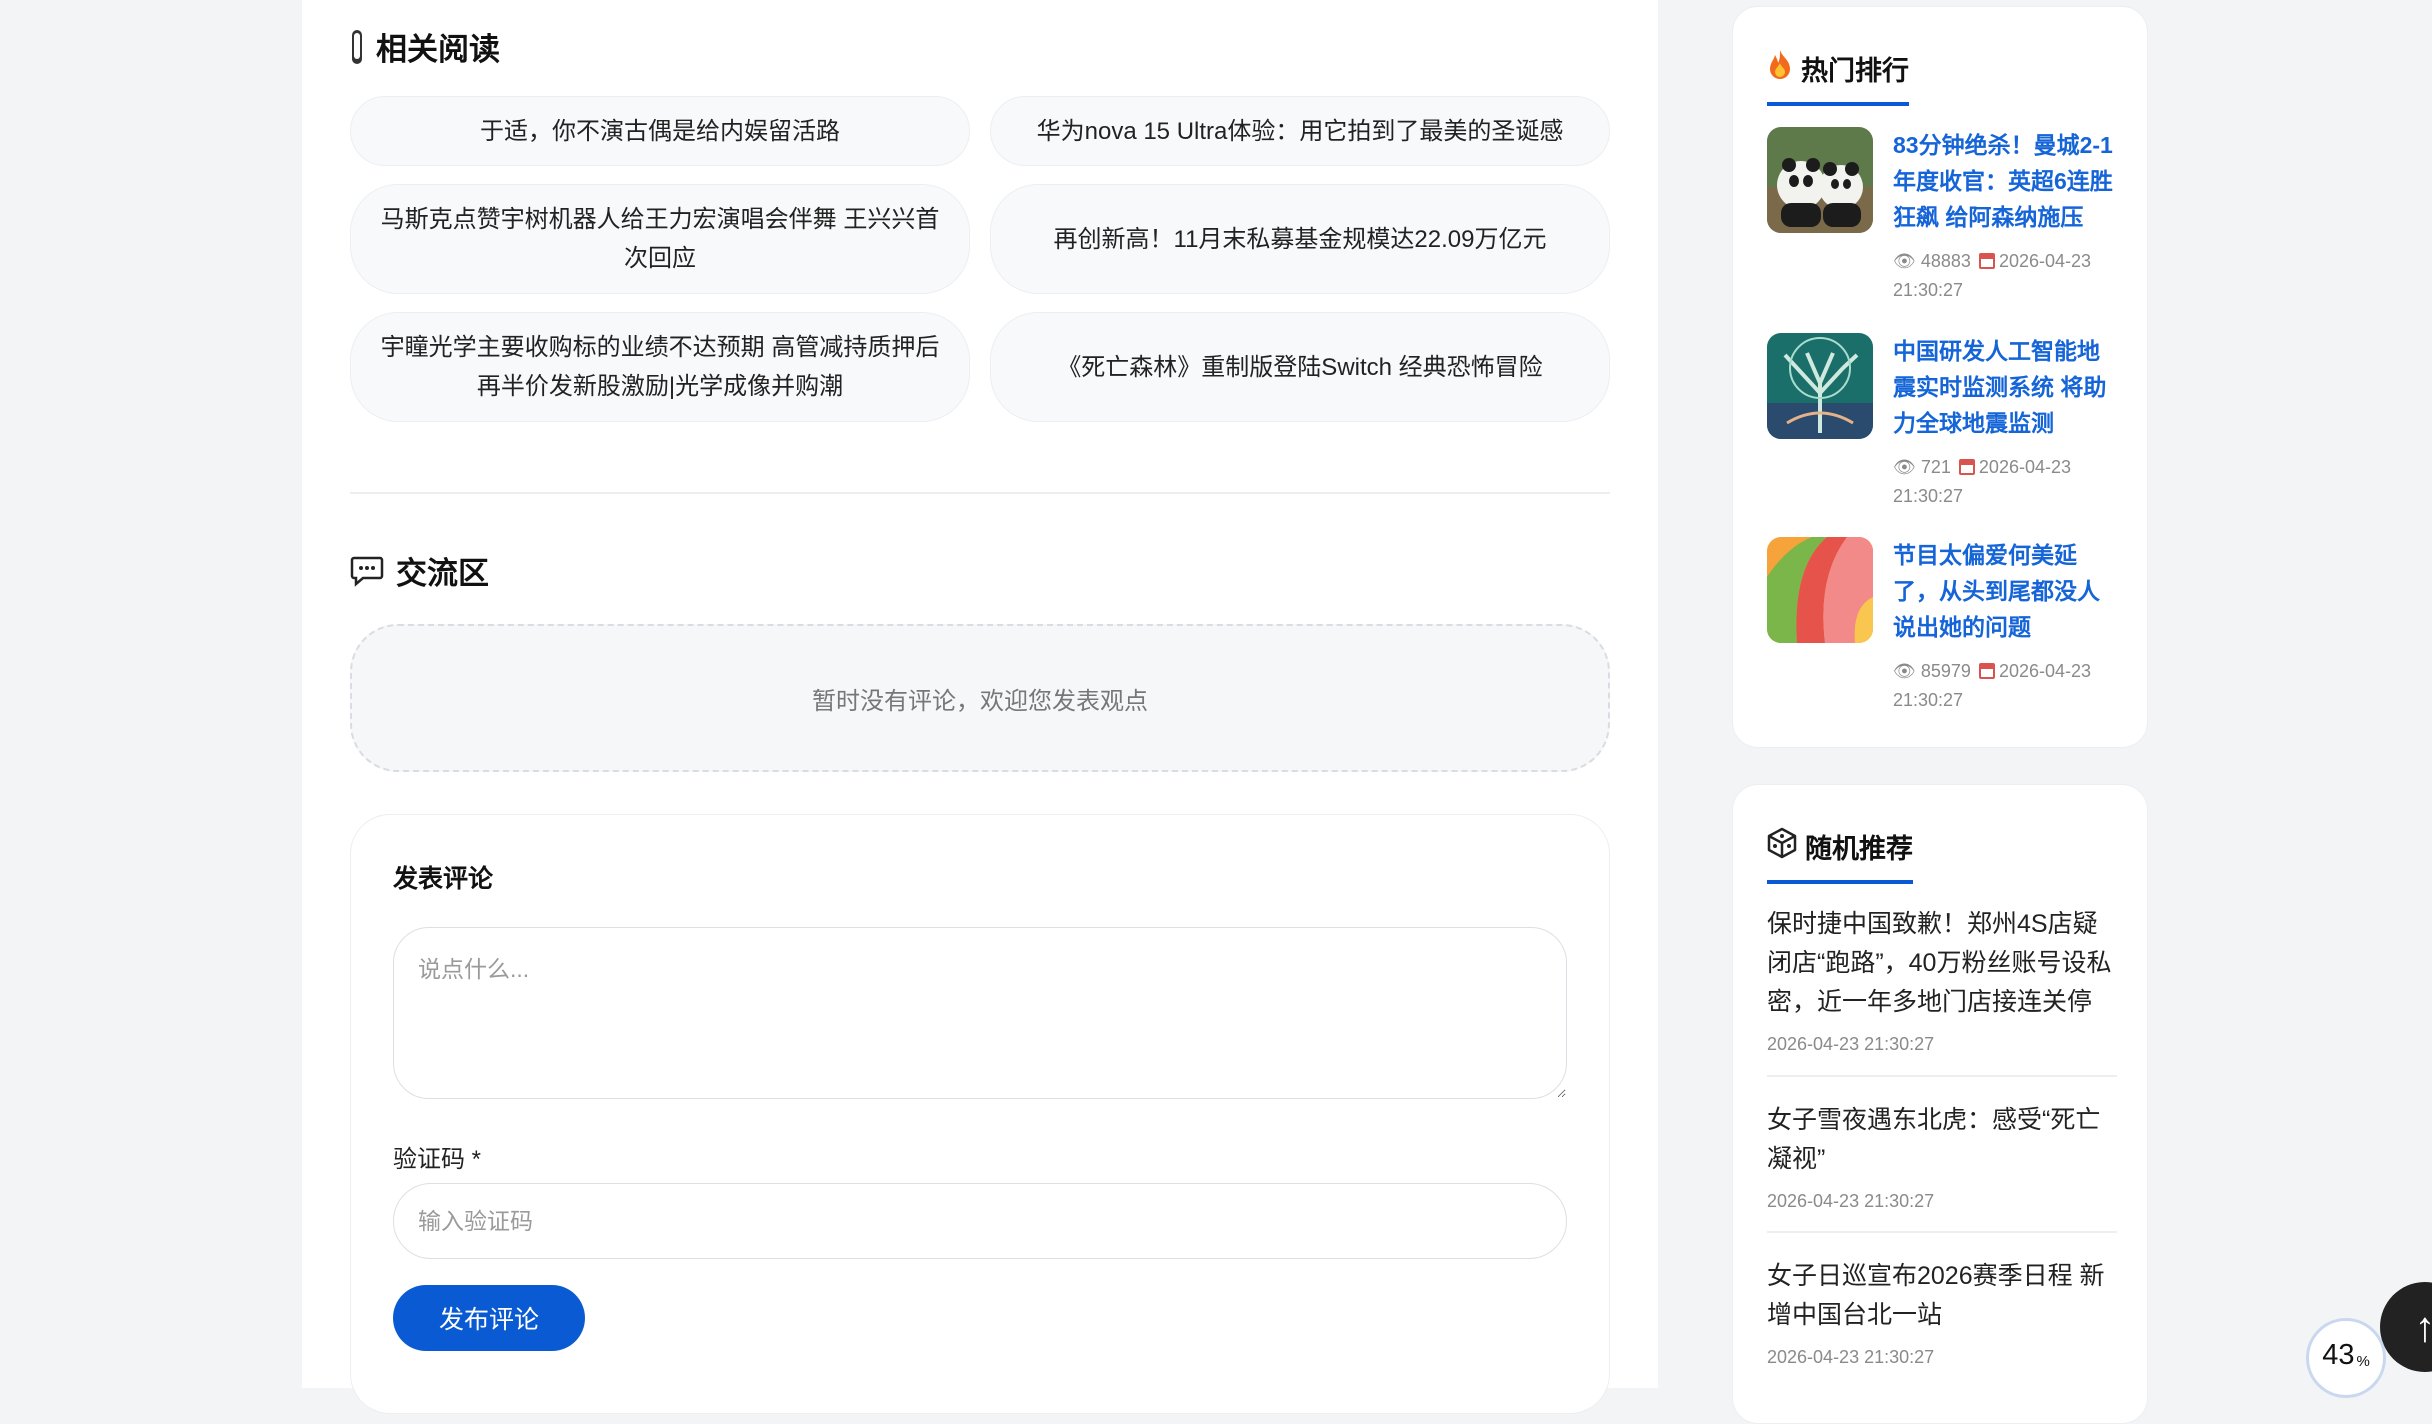 This screenshot has height=1424, width=2432. Describe the element at coordinates (660, 131) in the screenshot. I see `related-article-link: 于适，你不演古偶是给内娱留活路` at that location.